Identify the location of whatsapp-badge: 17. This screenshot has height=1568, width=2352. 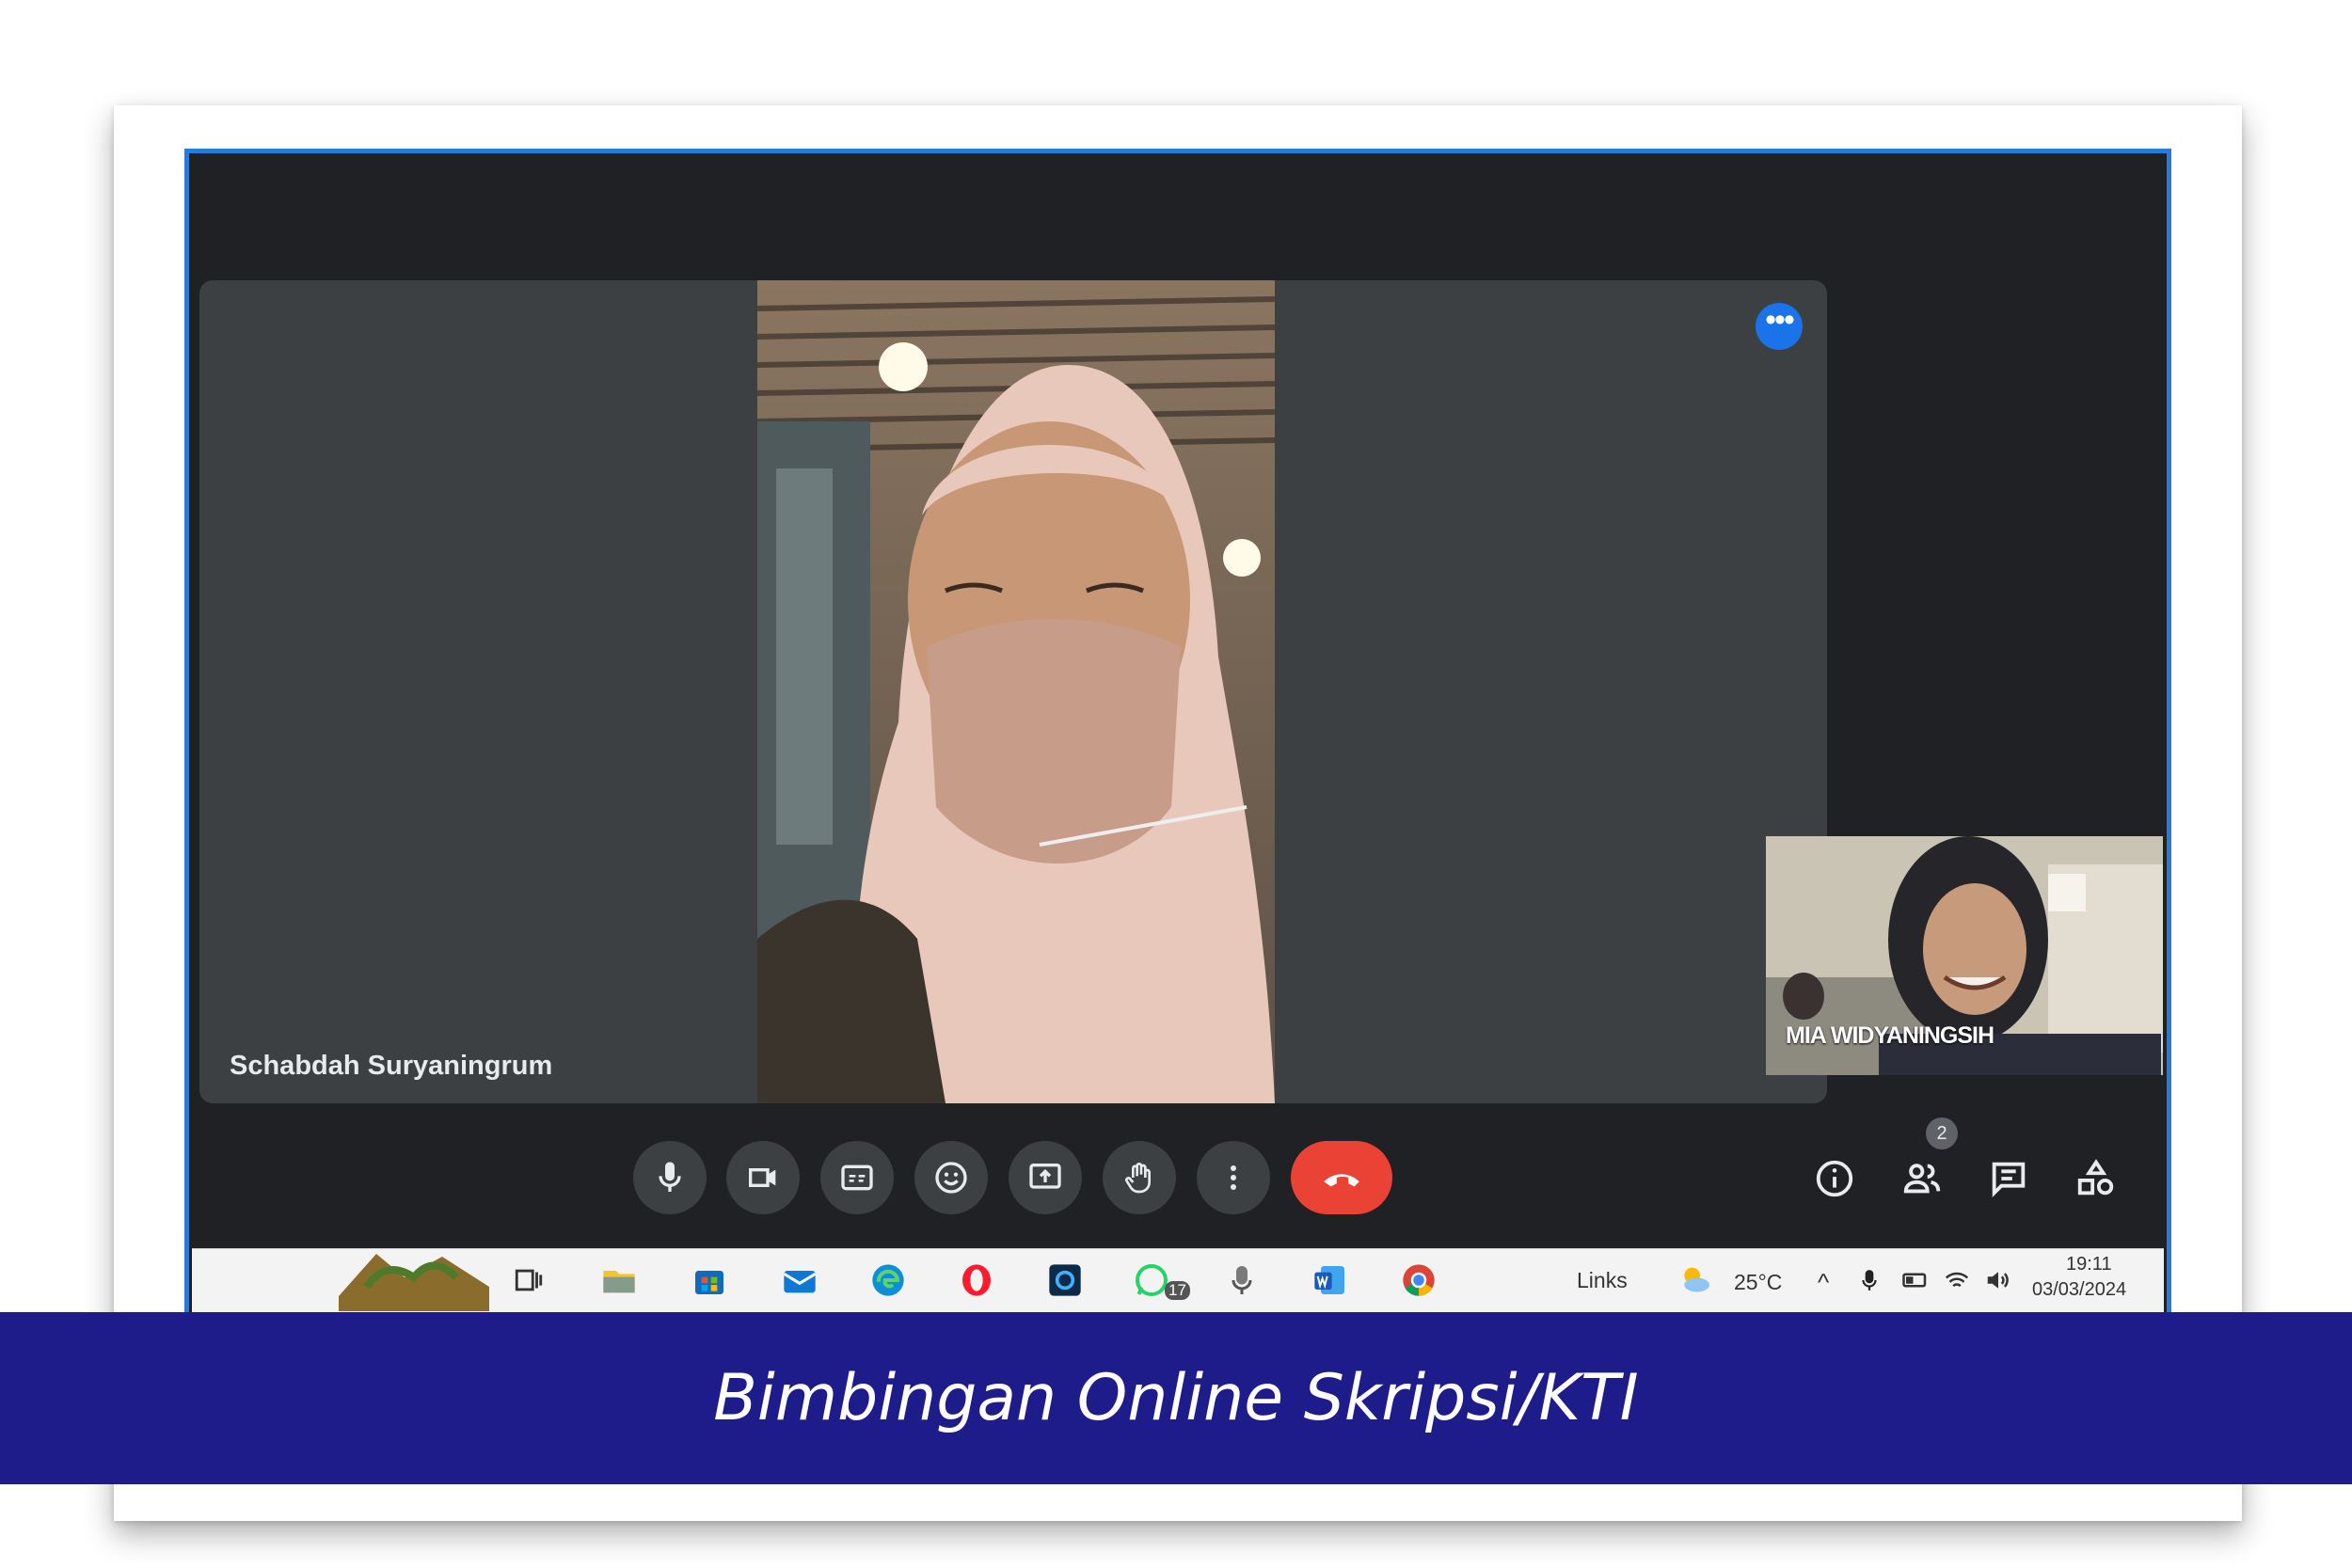
(1177, 1290).